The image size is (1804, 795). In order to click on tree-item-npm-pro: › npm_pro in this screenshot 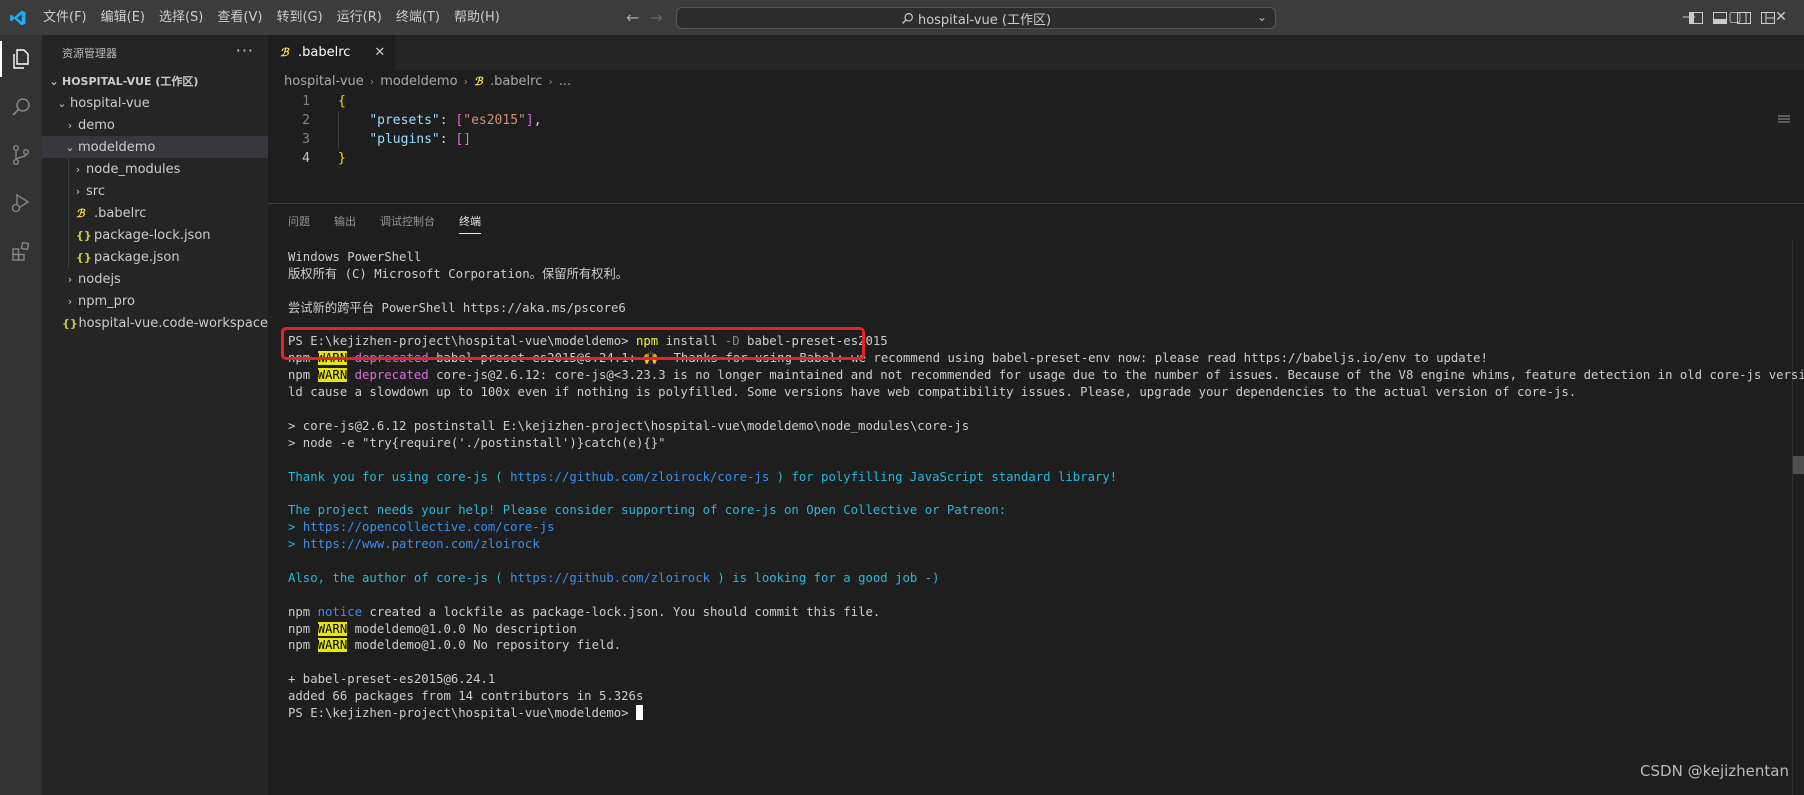, I will do `click(155, 301)`.